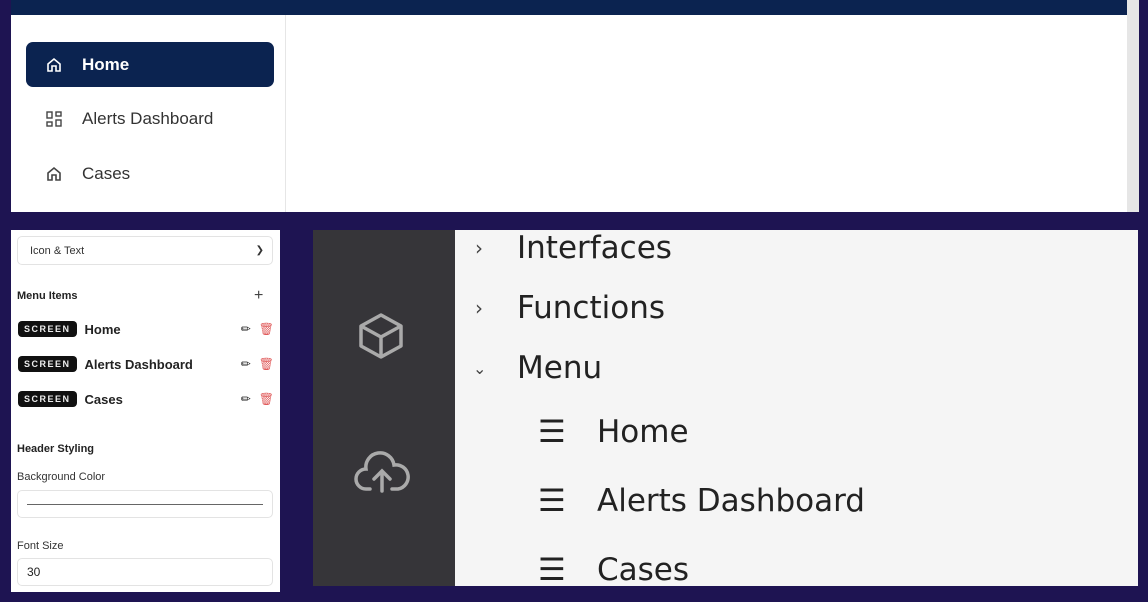 The image size is (1148, 602). I want to click on app-header, so click(569, 7).